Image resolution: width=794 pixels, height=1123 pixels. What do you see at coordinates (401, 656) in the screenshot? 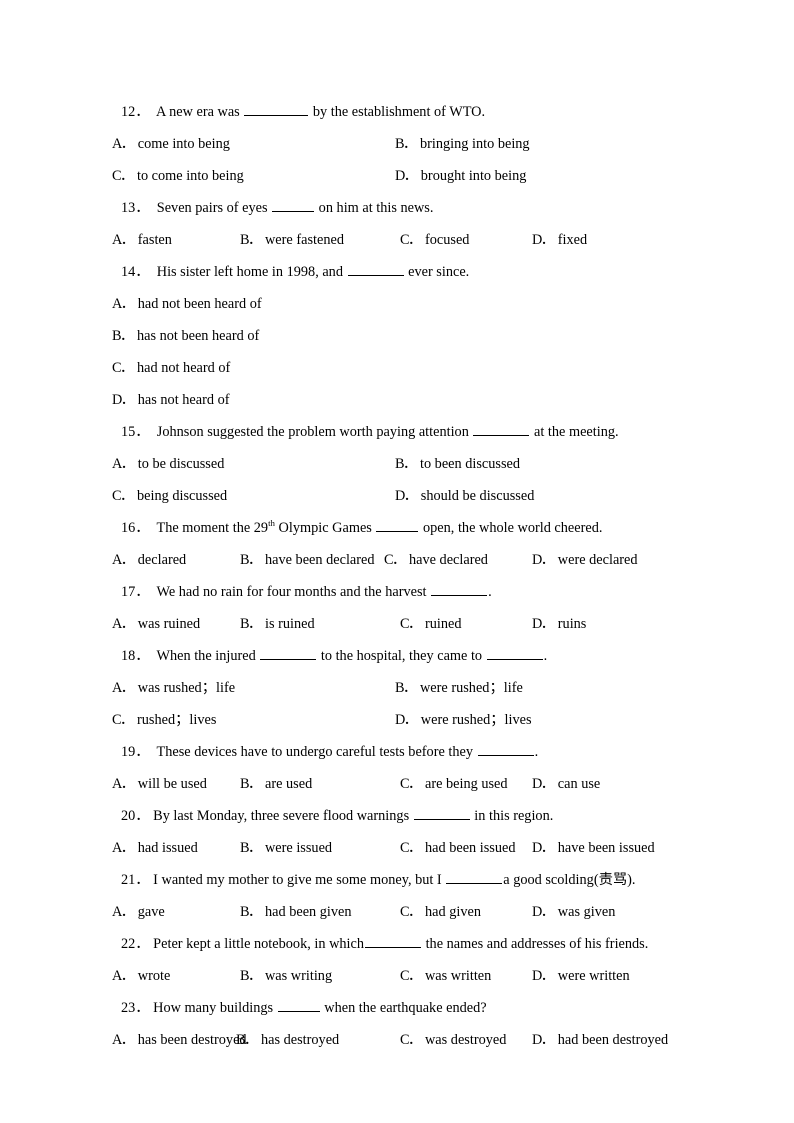
I see `question-text-18b: to the hospital, they came to` at bounding box center [401, 656].